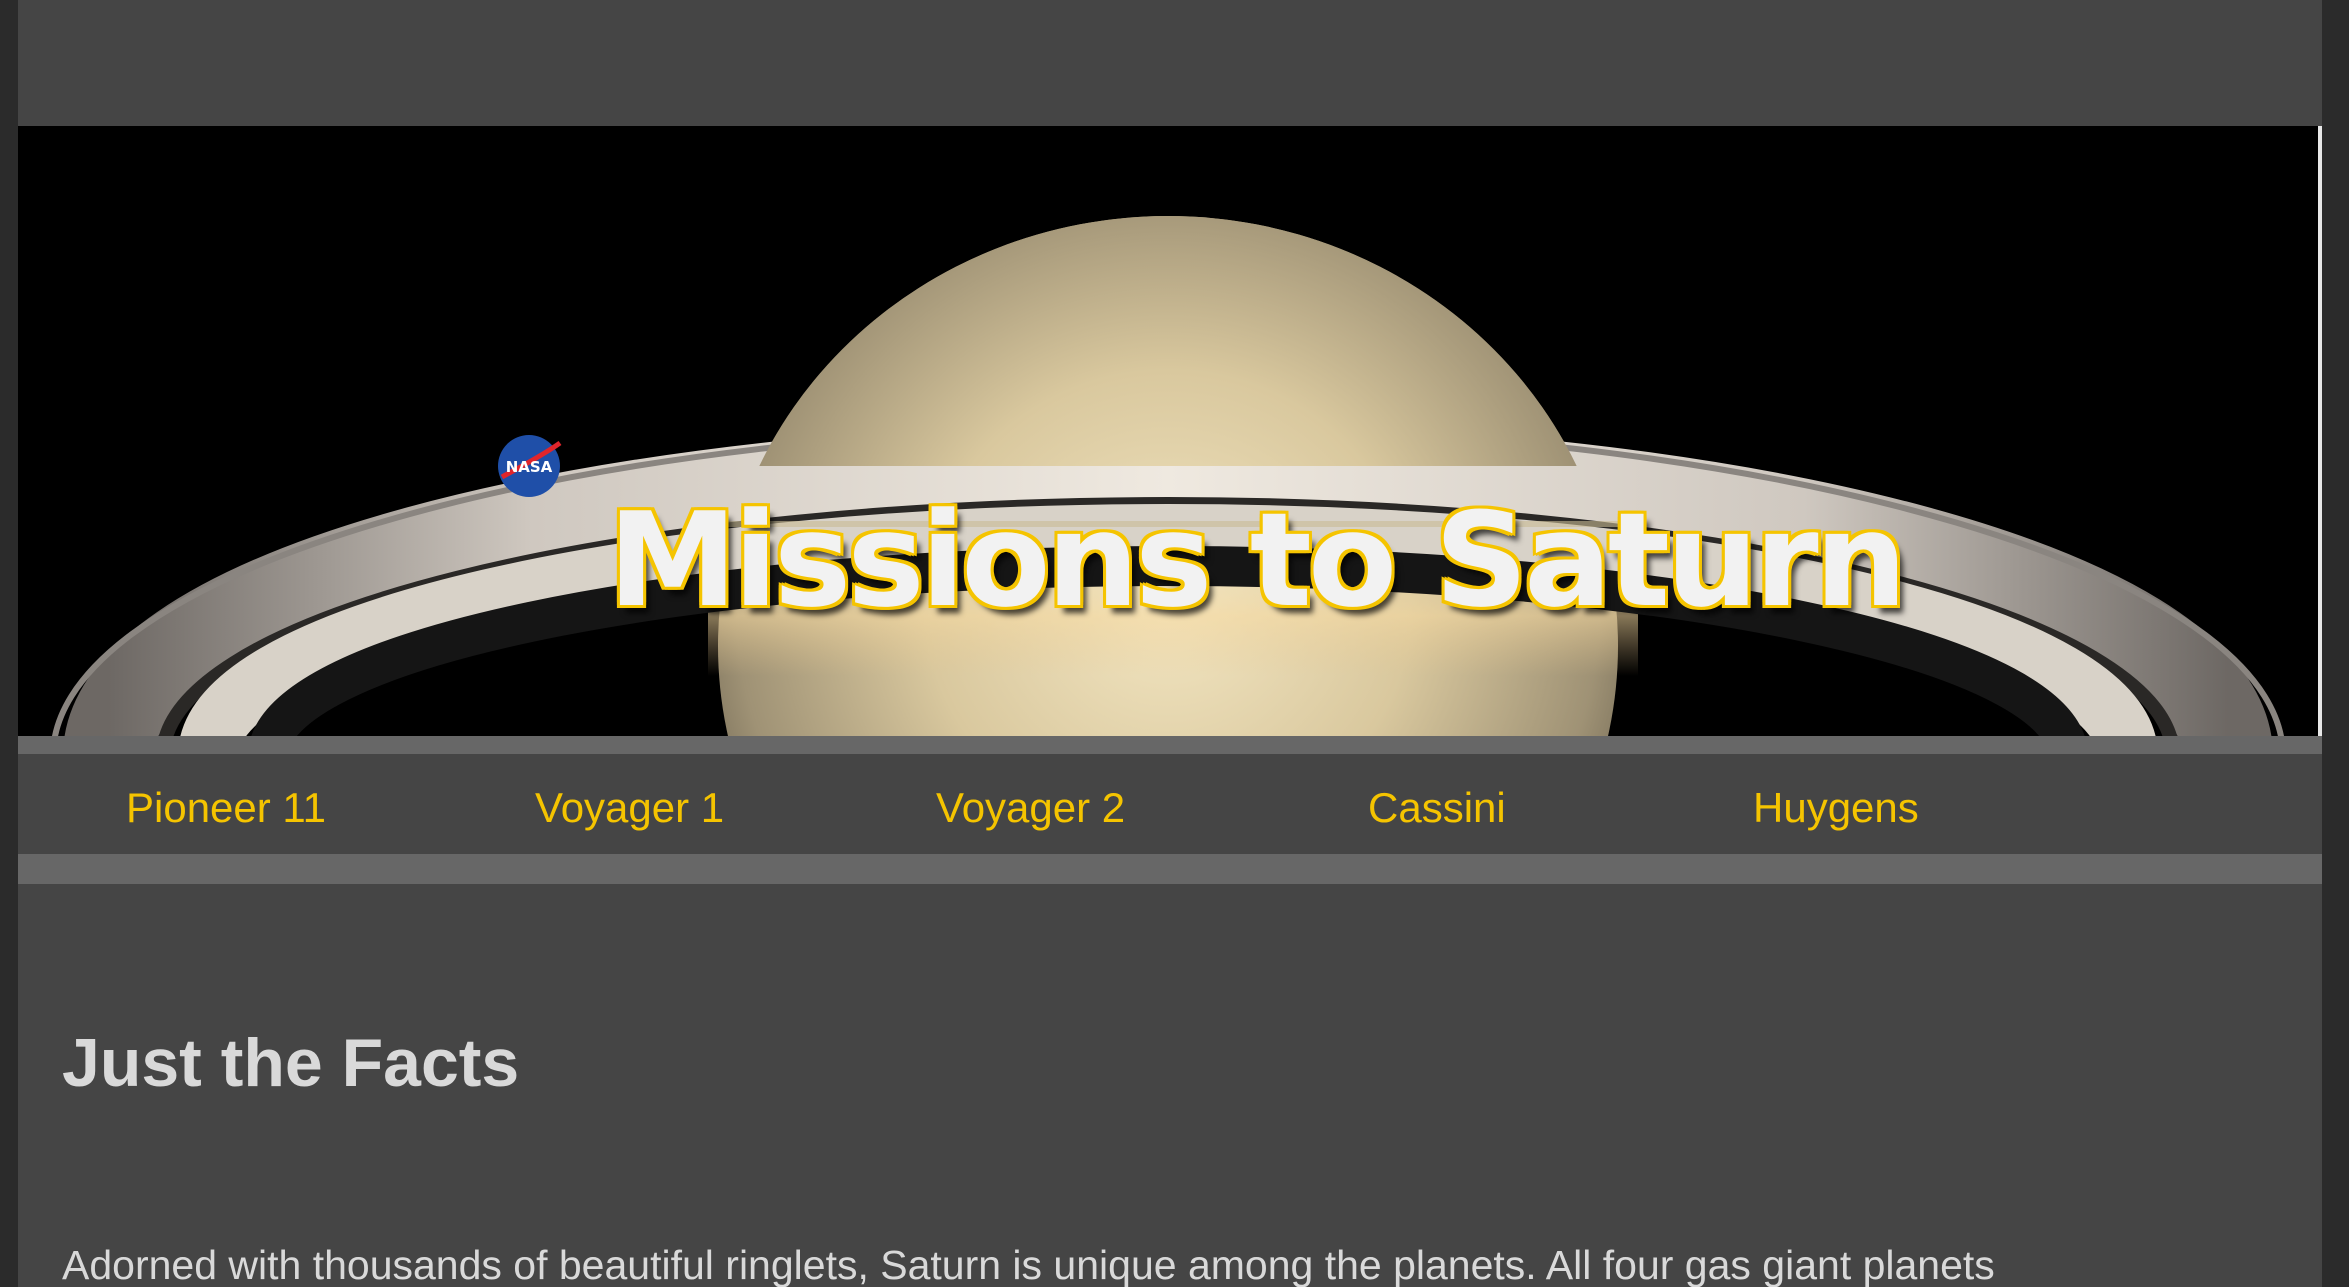 The image size is (2349, 1287). What do you see at coordinates (629, 808) in the screenshot?
I see `nav-link-voyager-1: Voyager 1` at bounding box center [629, 808].